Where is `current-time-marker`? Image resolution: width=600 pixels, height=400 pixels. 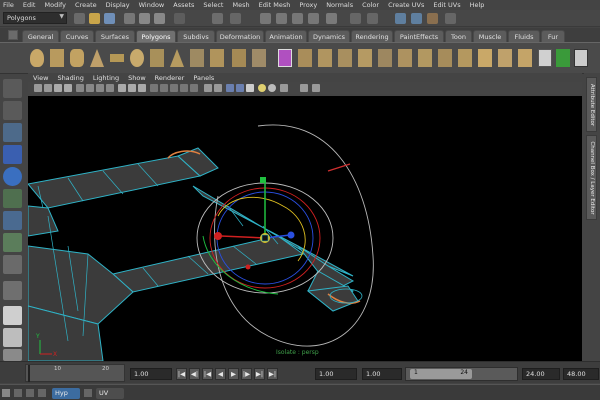 current-time-marker is located at coordinates (29, 373).